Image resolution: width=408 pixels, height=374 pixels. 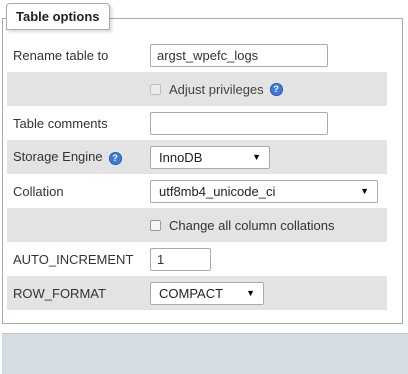 I want to click on storage-engine-value: InnoDB, so click(x=181, y=157).